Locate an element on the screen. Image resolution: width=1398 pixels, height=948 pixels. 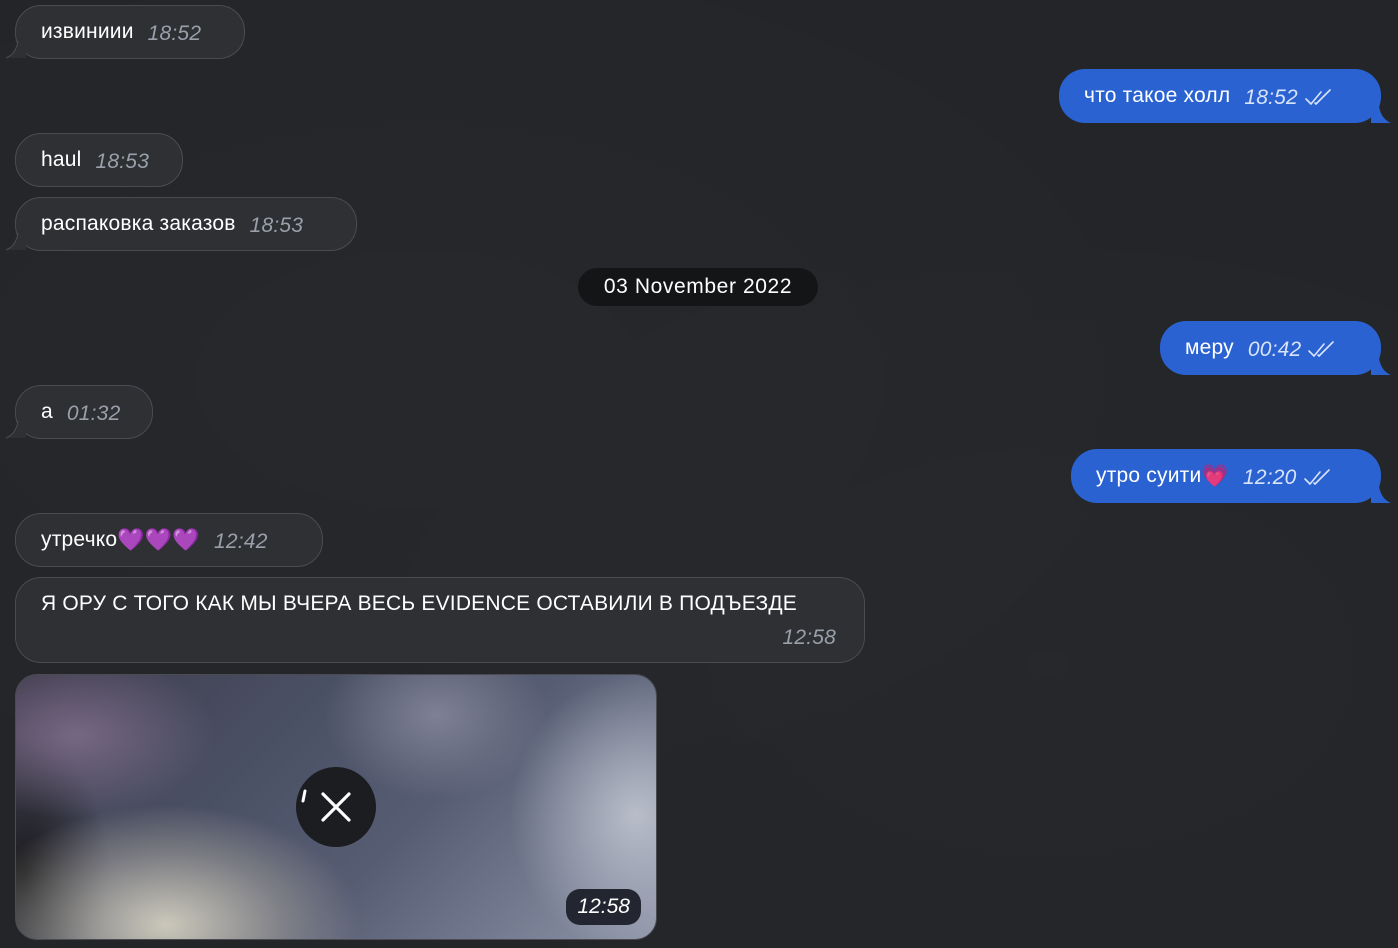
message-incoming: а 01:32 is located at coordinates (79, 412).